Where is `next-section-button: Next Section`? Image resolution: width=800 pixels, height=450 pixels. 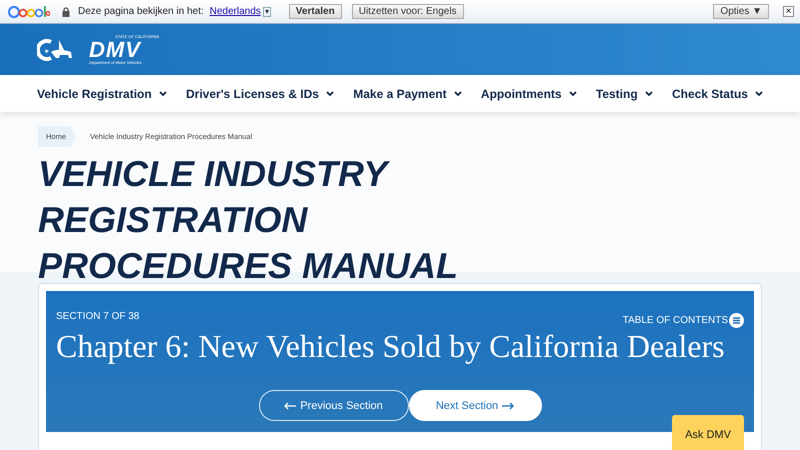
next-section-button: Next Section is located at coordinates (475, 405).